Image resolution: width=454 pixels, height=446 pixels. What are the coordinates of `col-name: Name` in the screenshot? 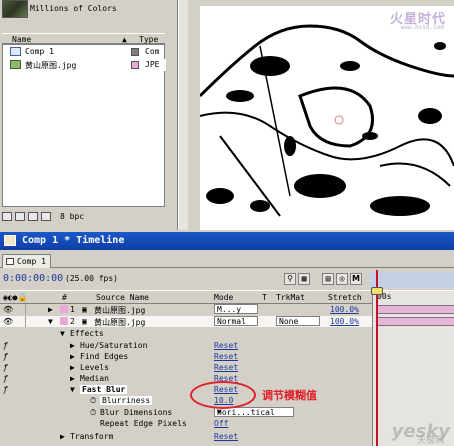 It's located at (21, 39).